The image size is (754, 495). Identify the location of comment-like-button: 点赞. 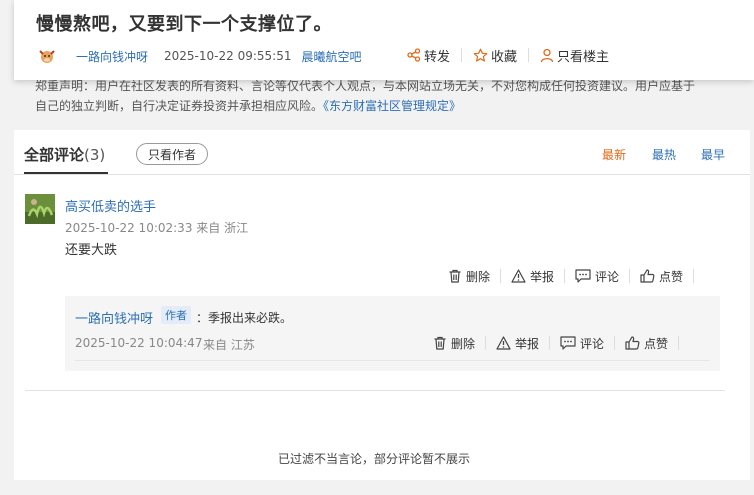
(661, 276).